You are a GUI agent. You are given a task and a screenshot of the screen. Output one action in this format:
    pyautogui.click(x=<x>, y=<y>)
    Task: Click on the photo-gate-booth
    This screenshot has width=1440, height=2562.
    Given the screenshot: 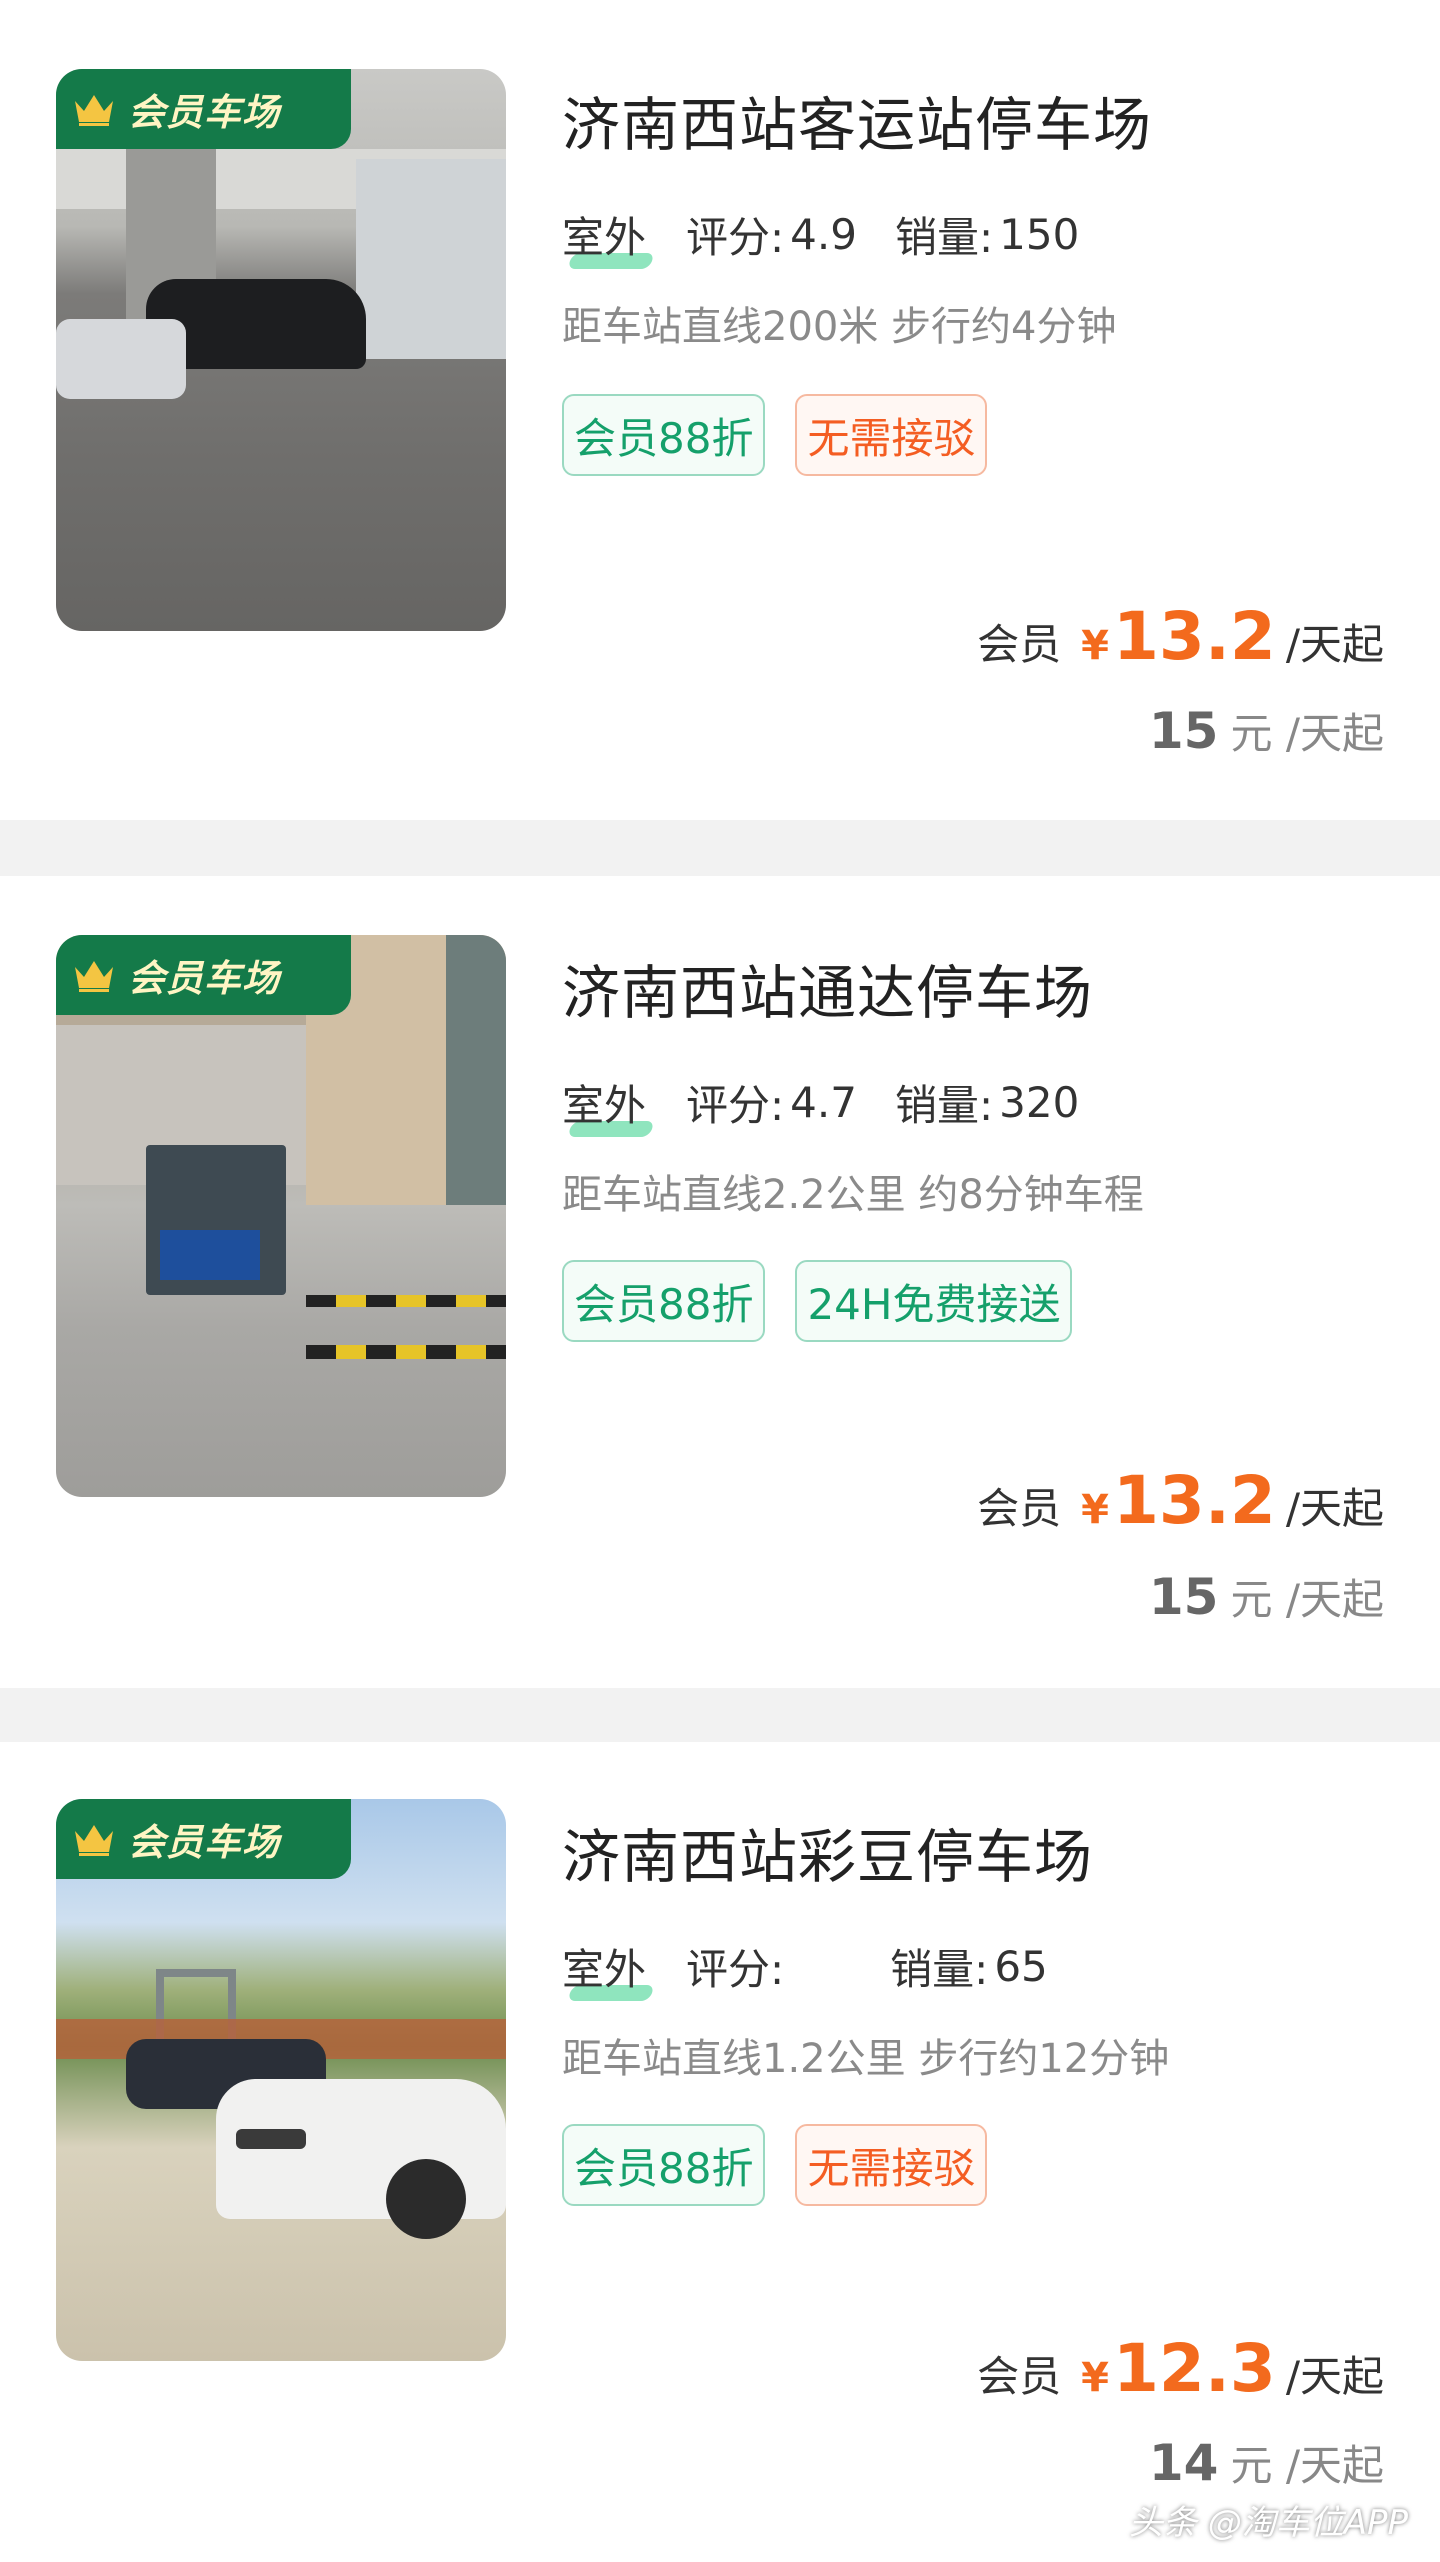 What is the action you would take?
    pyautogui.click(x=281, y=1216)
    